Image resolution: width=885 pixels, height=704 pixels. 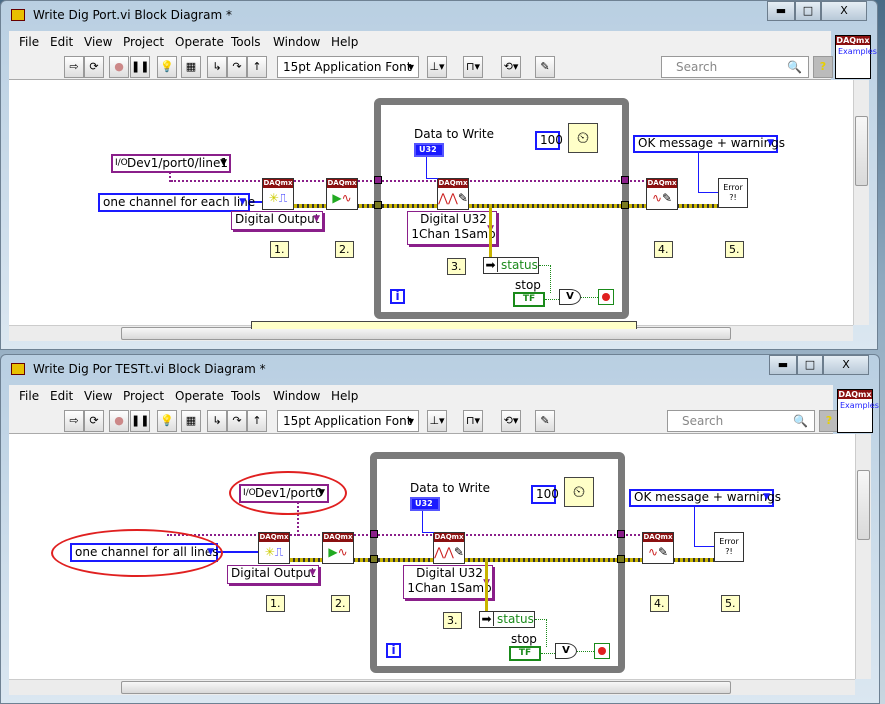 I want to click on channel-constant: I/O Dev1/port0/line1 ▼, so click(x=171, y=163).